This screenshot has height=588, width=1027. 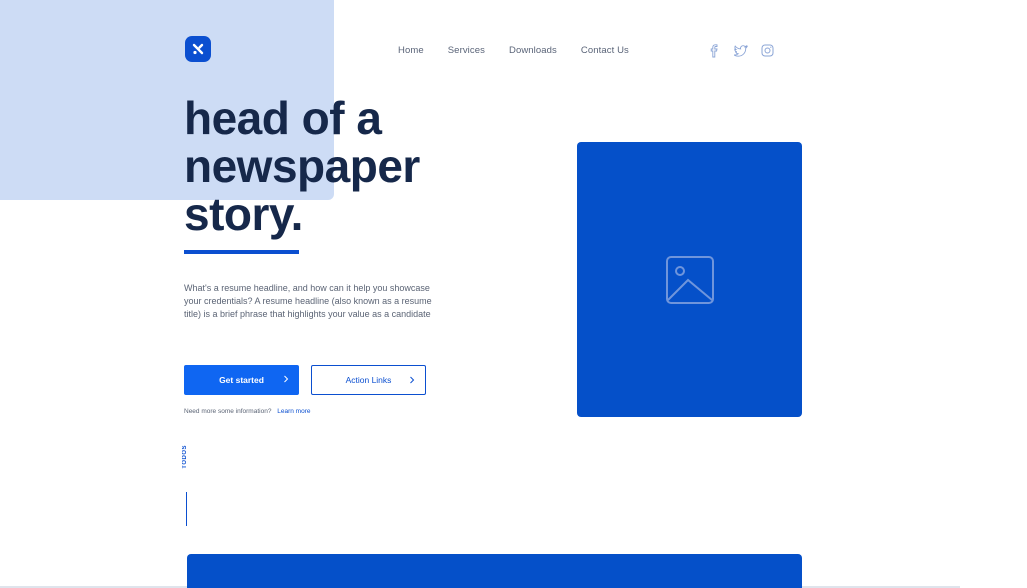 What do you see at coordinates (533, 50) in the screenshot?
I see `nav-item-downloads: Downloads` at bounding box center [533, 50].